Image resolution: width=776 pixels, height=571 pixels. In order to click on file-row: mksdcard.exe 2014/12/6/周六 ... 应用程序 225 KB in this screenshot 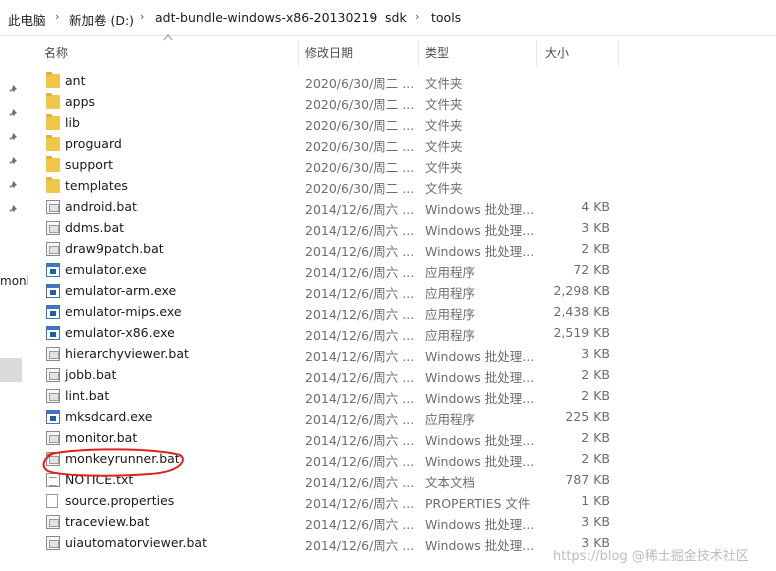, I will do `click(328, 417)`.